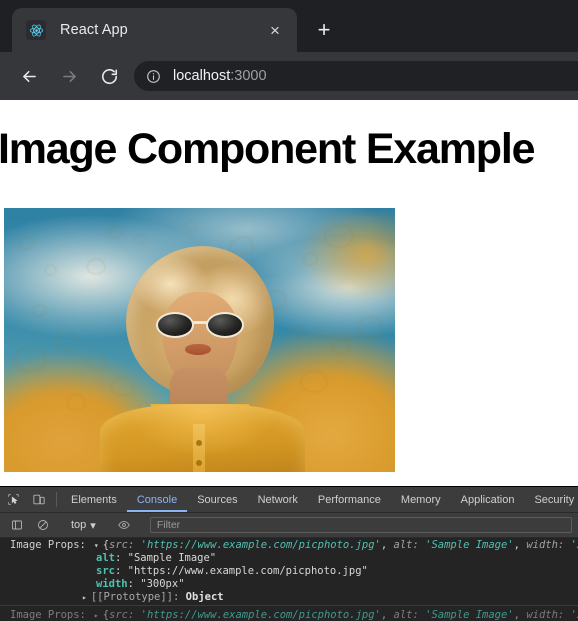  I want to click on console-context-selector: top ▾, so click(83, 525).